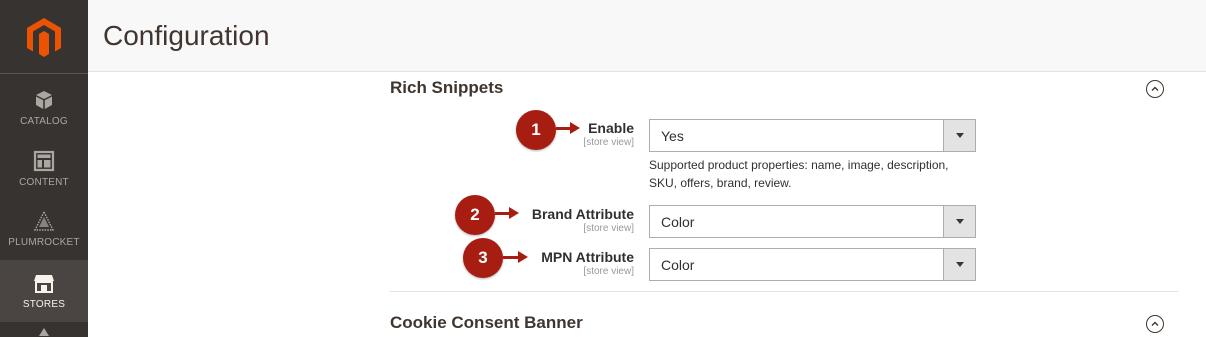 The width and height of the screenshot is (1206, 337). Describe the element at coordinates (812, 264) in the screenshot. I see `mpn-attribute-select: Color` at that location.